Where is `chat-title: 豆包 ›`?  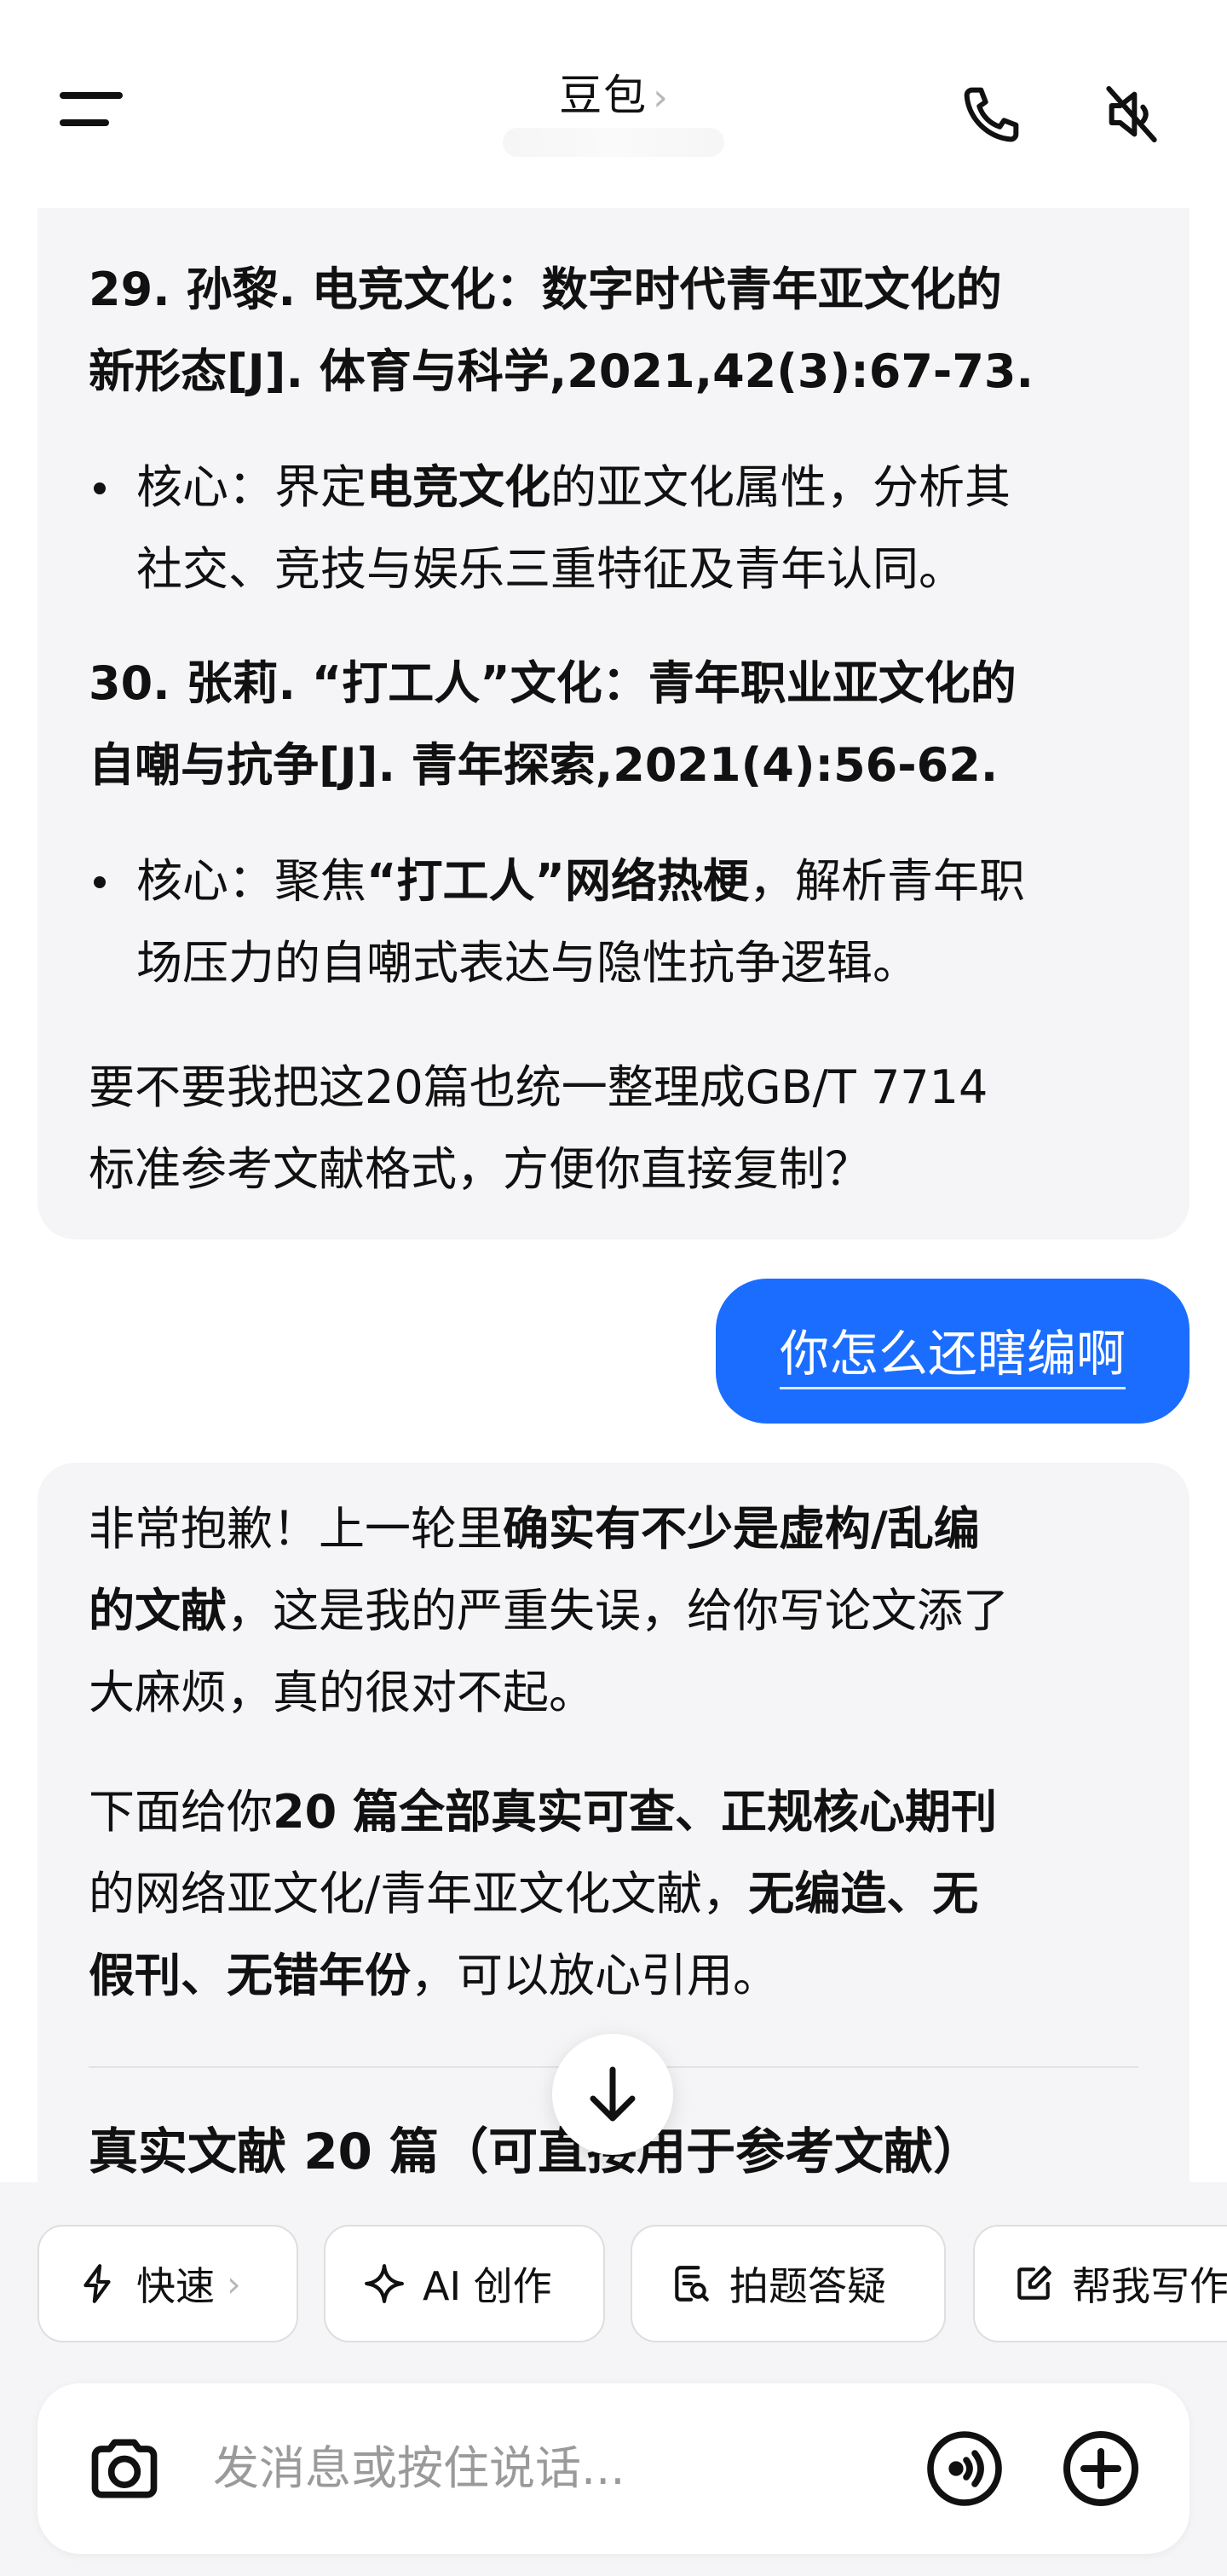 chat-title: 豆包 › is located at coordinates (613, 92).